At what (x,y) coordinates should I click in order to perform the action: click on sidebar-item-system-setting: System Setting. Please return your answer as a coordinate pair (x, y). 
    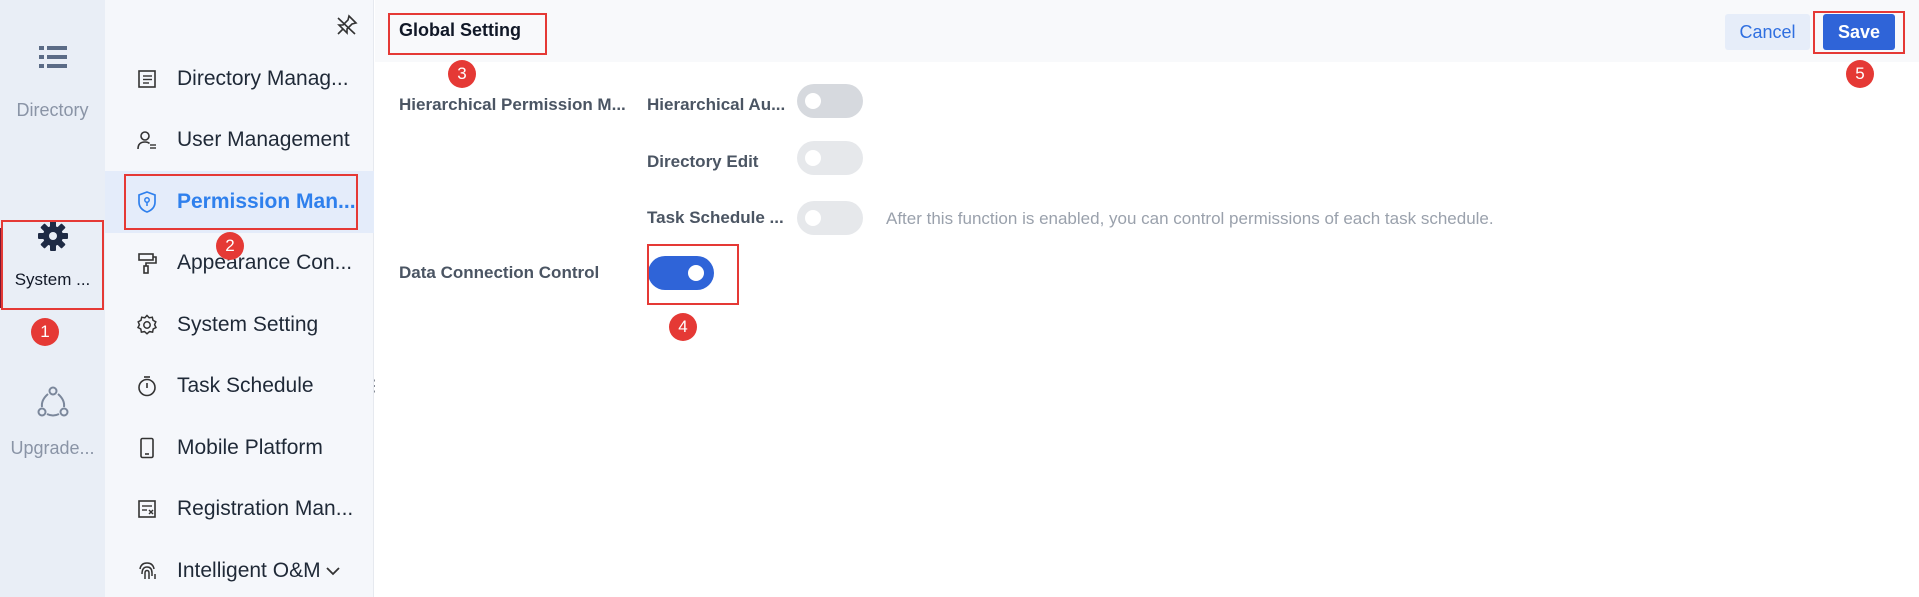
    Looking at the image, I should click on (239, 325).